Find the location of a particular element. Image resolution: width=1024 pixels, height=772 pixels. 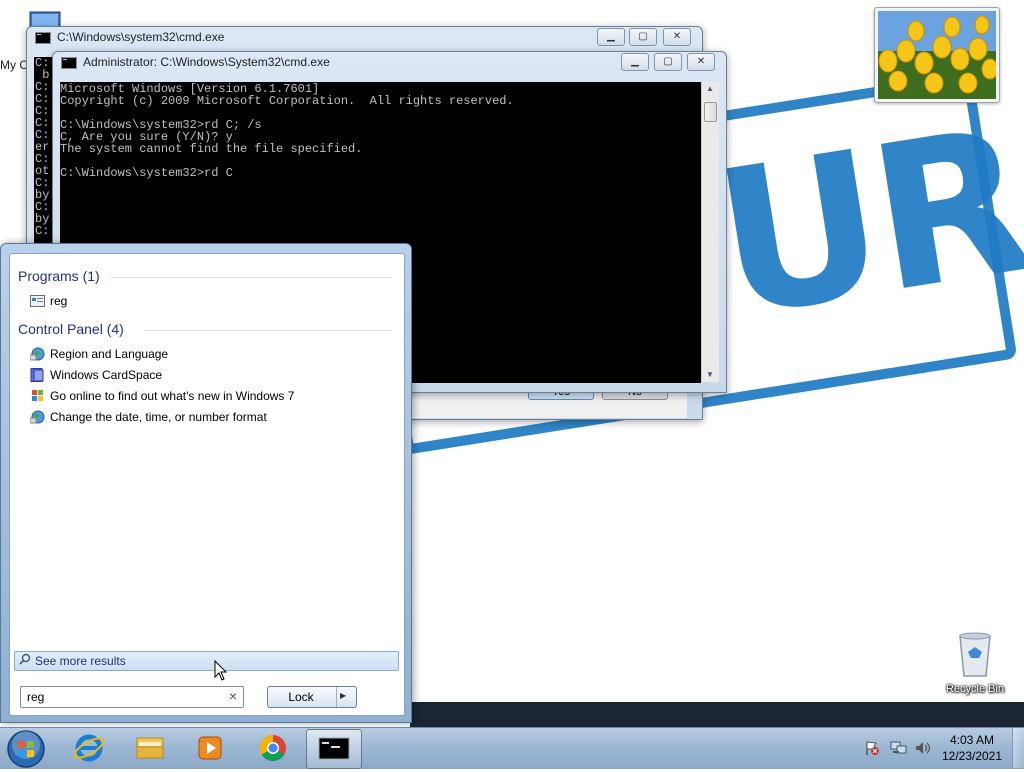

see-more-label: See more results is located at coordinates (80, 661).